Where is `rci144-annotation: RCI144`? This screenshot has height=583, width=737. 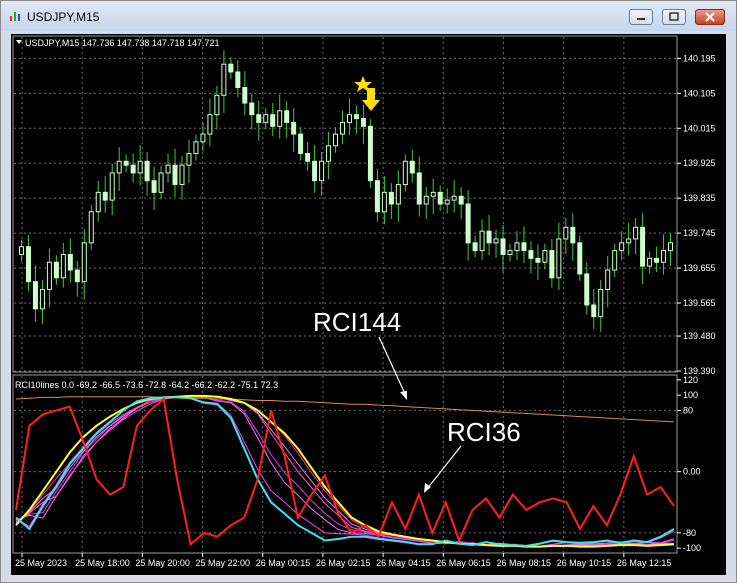
rci144-annotation: RCI144 is located at coordinates (357, 322).